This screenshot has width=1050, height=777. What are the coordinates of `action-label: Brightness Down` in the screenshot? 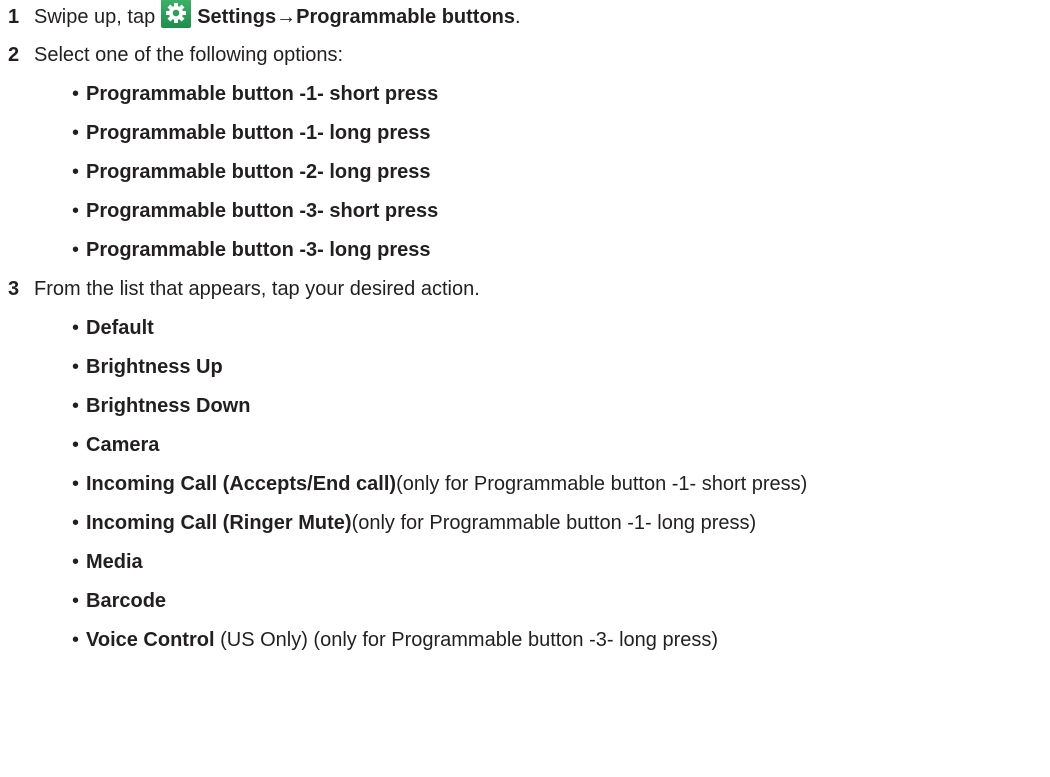 It's located at (168, 406).